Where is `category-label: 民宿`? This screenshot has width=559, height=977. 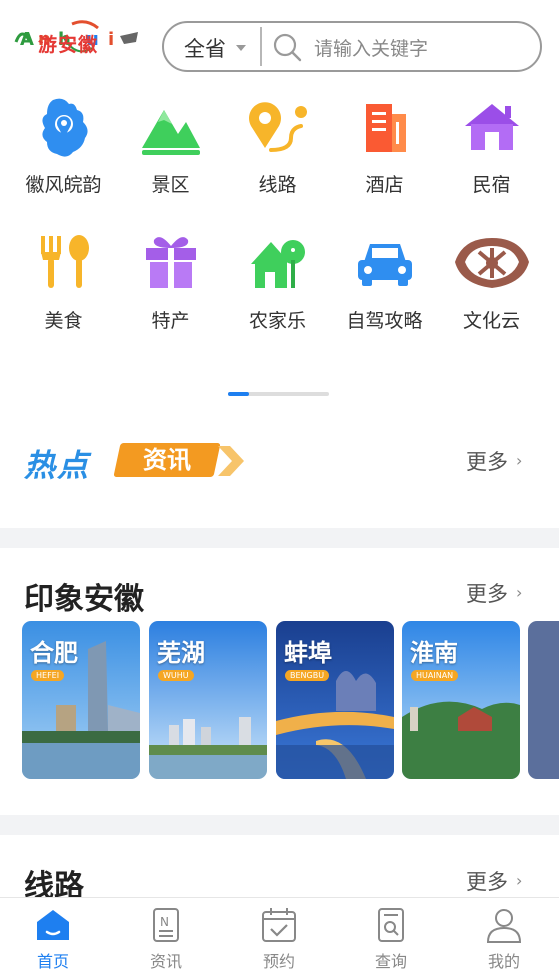
category-label: 民宿 is located at coordinates (491, 185).